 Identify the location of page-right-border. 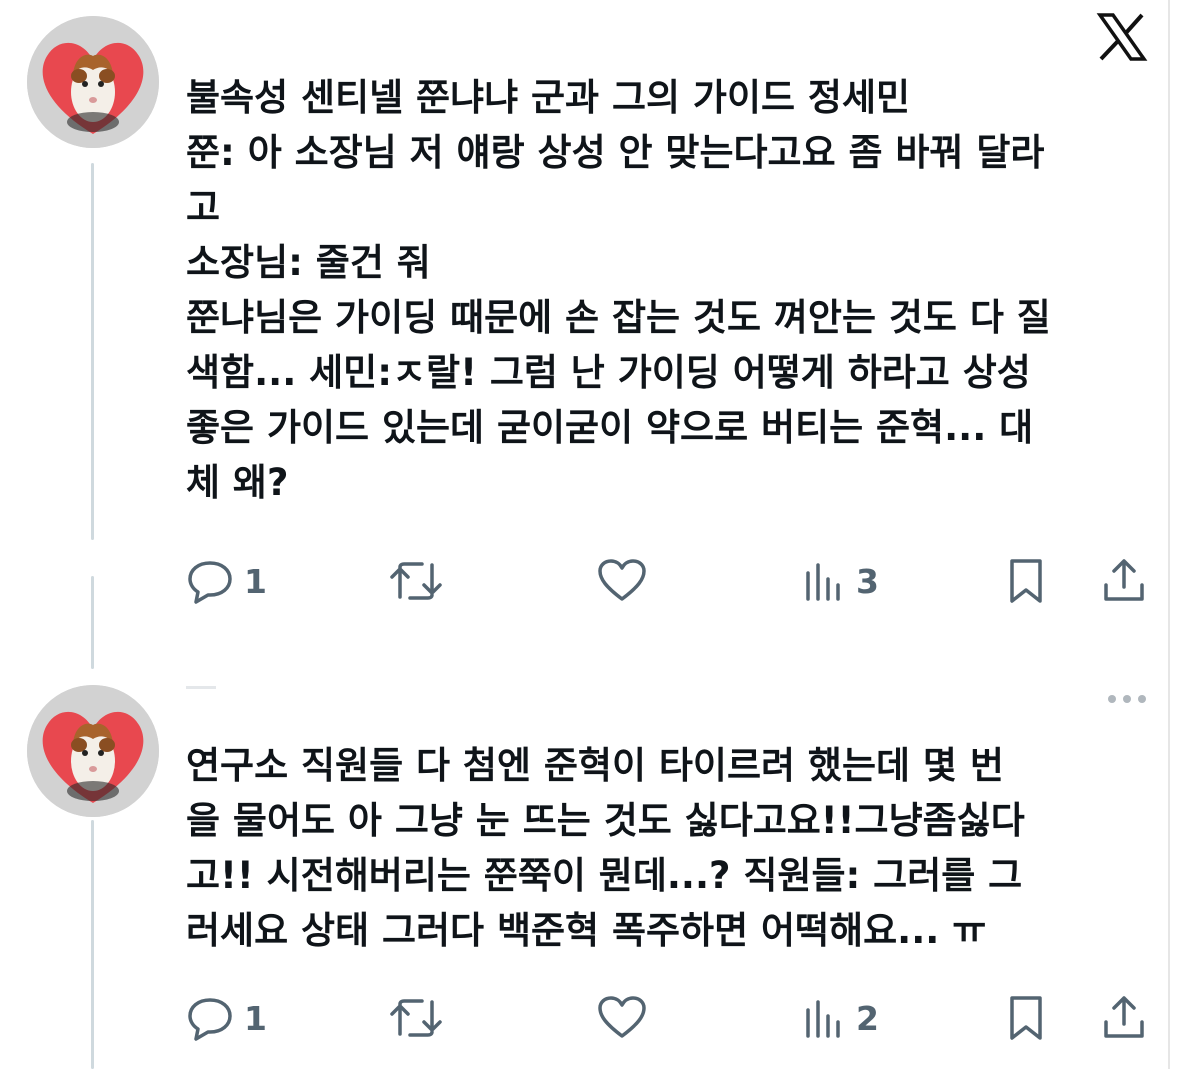
(1169, 534).